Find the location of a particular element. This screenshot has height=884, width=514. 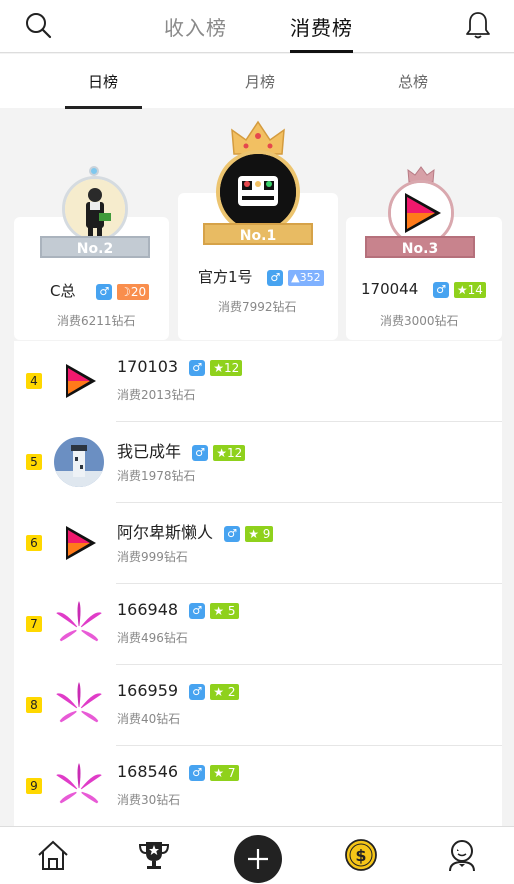

level-badge: ★14 is located at coordinates (469, 289).